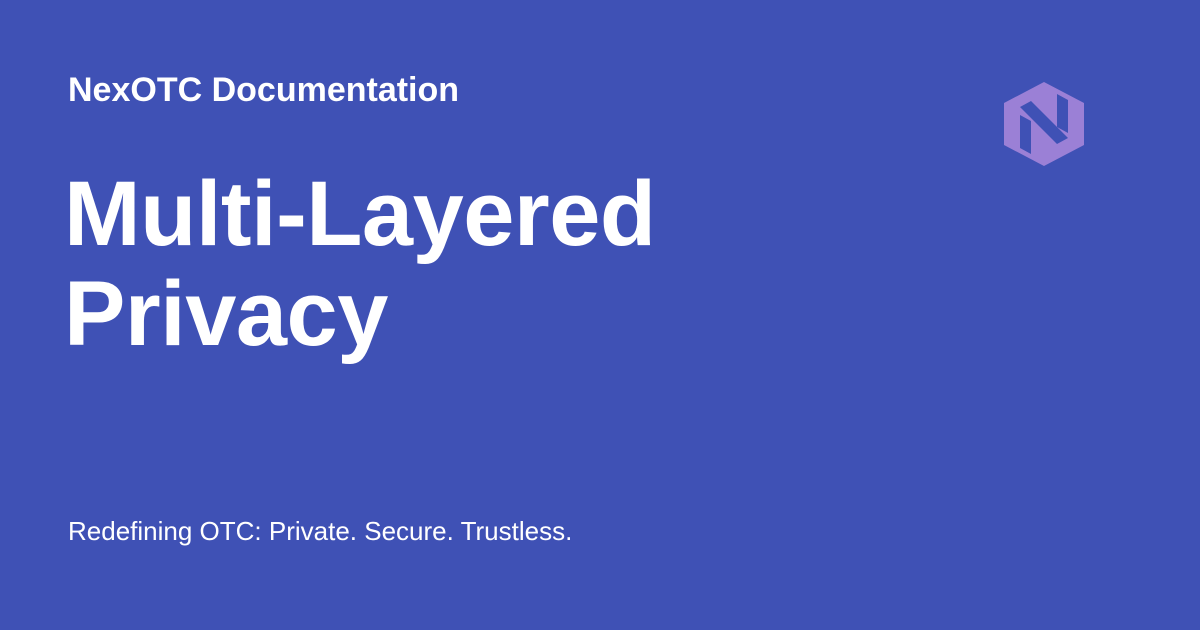 This screenshot has height=630, width=1200. I want to click on page-title-line-2: Privacy, so click(226, 314).